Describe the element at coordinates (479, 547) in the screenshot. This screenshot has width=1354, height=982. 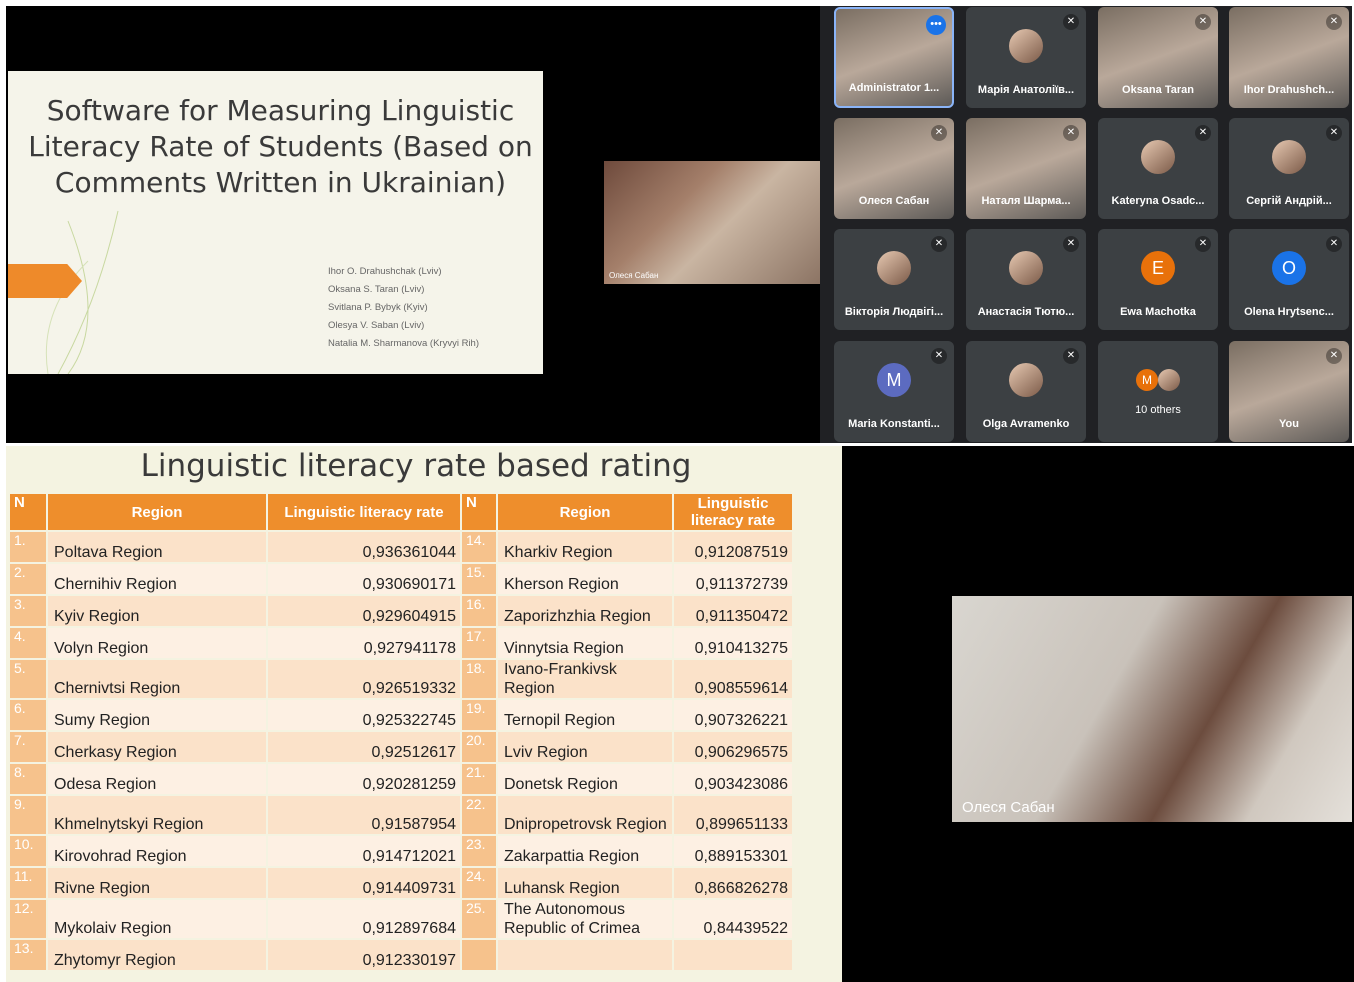
I see `row-number: 14.` at that location.